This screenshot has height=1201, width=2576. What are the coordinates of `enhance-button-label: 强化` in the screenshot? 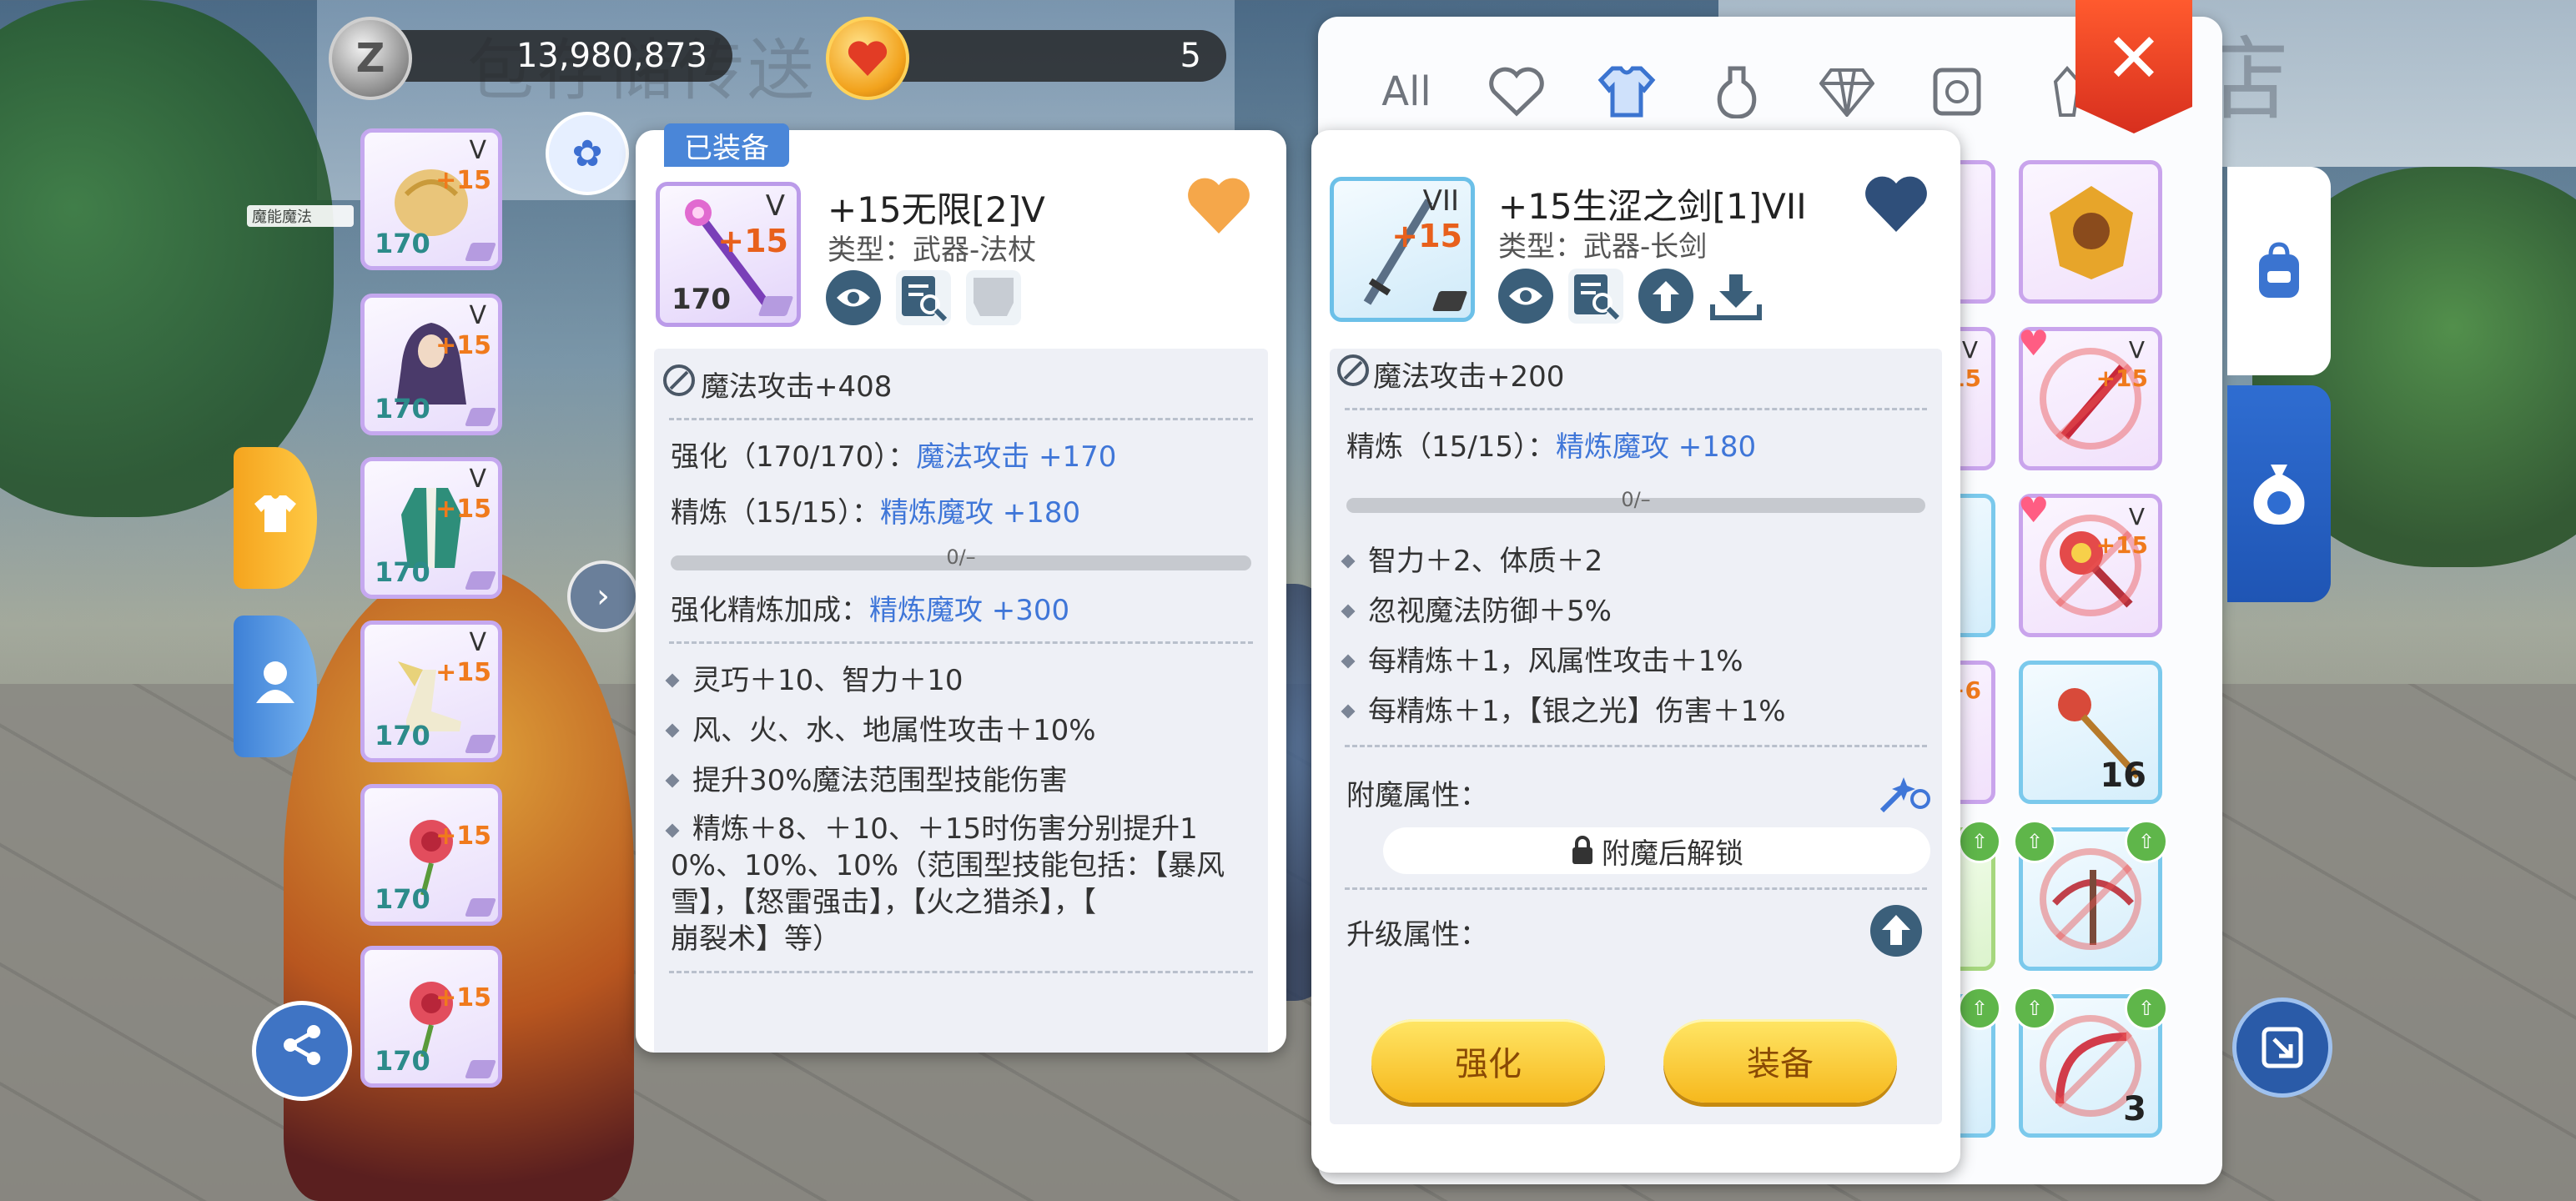 It's located at (1488, 1064).